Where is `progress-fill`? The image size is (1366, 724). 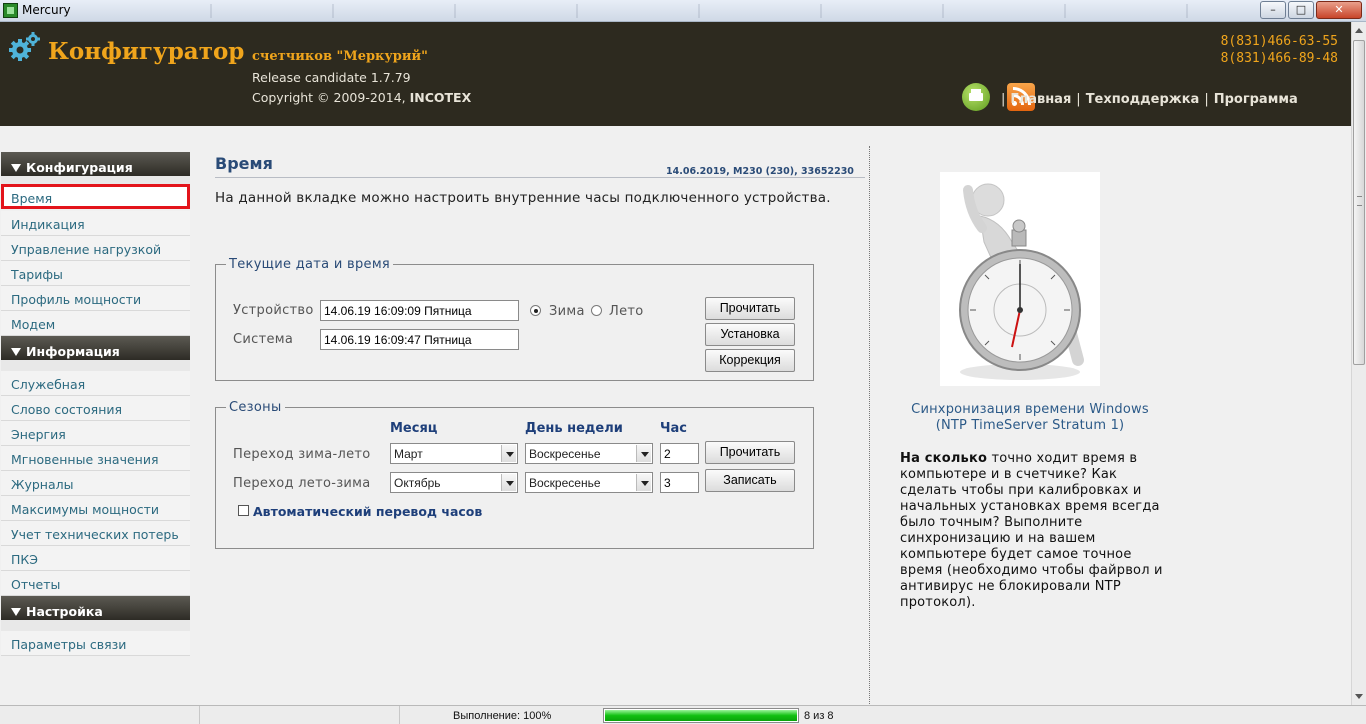
progress-fill is located at coordinates (701, 715).